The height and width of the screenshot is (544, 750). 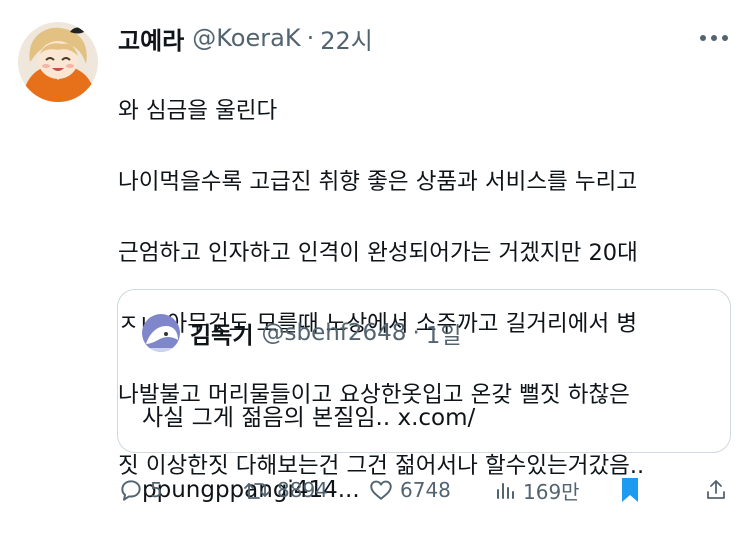 What do you see at coordinates (551, 491) in the screenshot?
I see `views-count: 169만` at bounding box center [551, 491].